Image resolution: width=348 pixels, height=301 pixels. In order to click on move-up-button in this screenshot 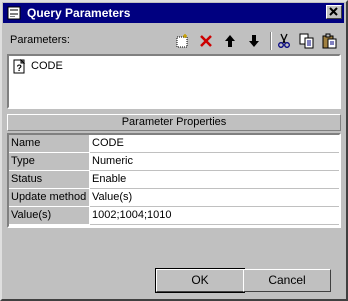, I will do `click(230, 41)`.